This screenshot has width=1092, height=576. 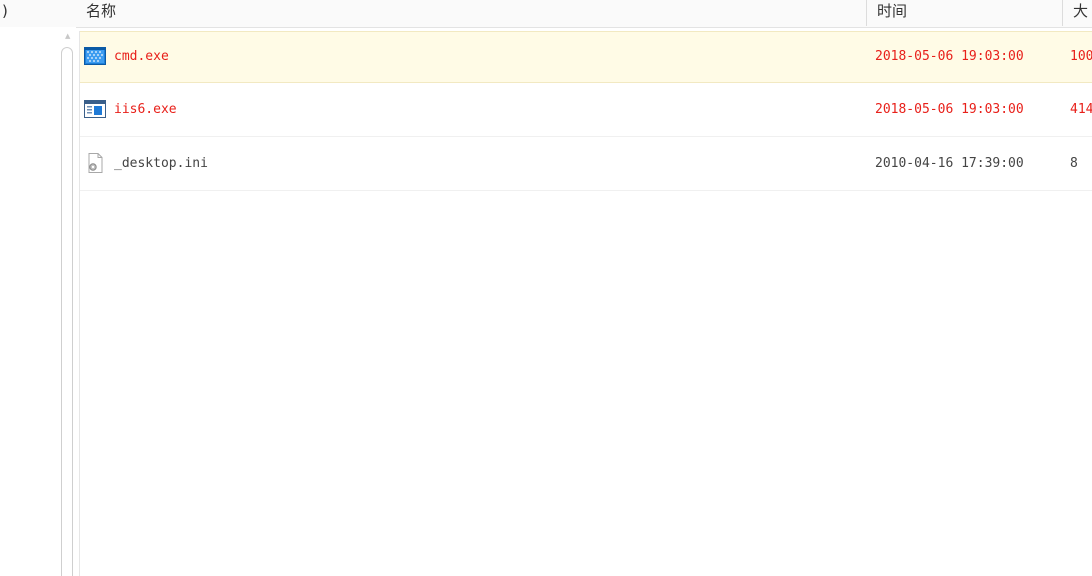 I want to click on size-column-header: 大, so click(x=1080, y=13).